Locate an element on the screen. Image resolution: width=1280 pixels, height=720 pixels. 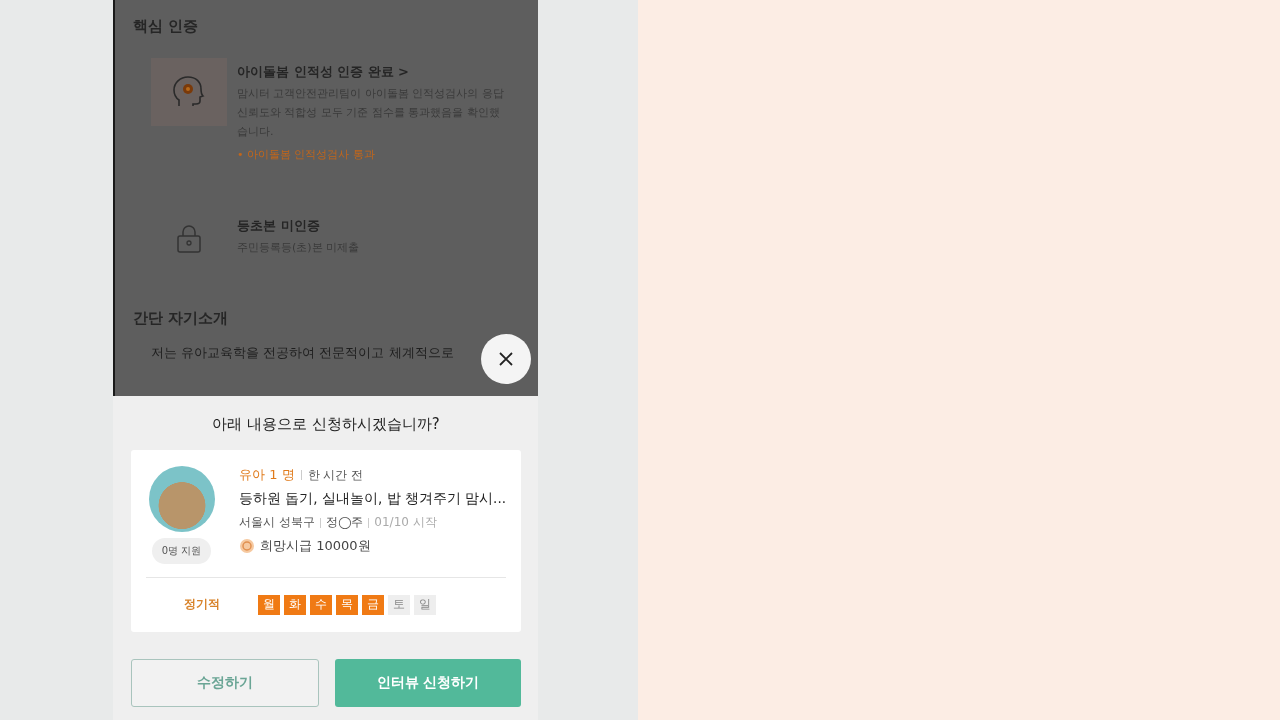
head-gear-icon is located at coordinates (189, 92).